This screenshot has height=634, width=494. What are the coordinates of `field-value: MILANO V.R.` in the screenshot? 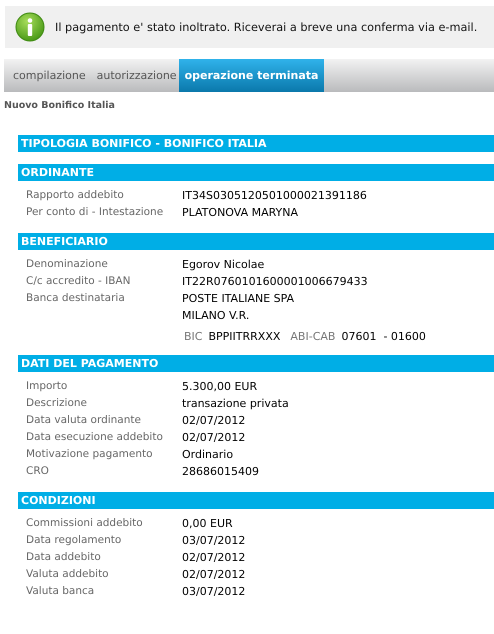 It's located at (216, 316).